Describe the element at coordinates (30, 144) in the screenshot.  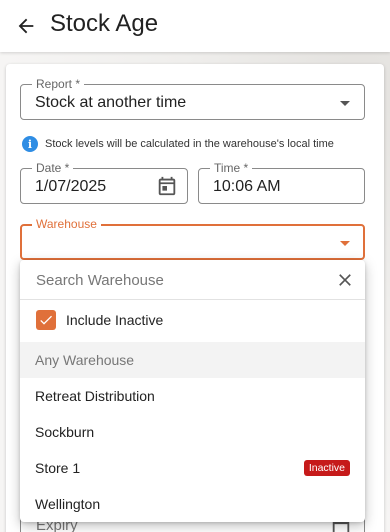
I see `info-icon: i` at that location.